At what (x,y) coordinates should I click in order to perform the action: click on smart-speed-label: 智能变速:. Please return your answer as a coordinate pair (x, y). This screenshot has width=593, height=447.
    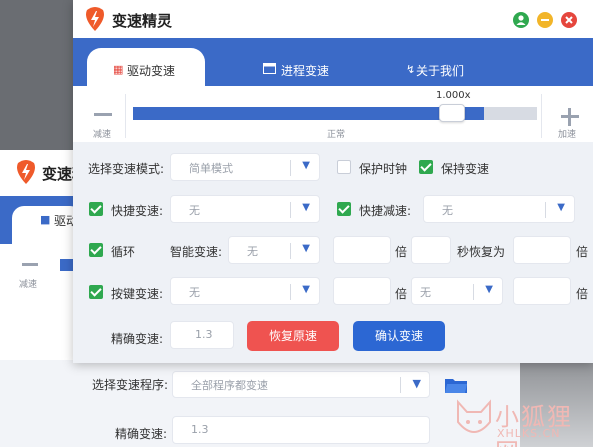
    Looking at the image, I should click on (196, 252).